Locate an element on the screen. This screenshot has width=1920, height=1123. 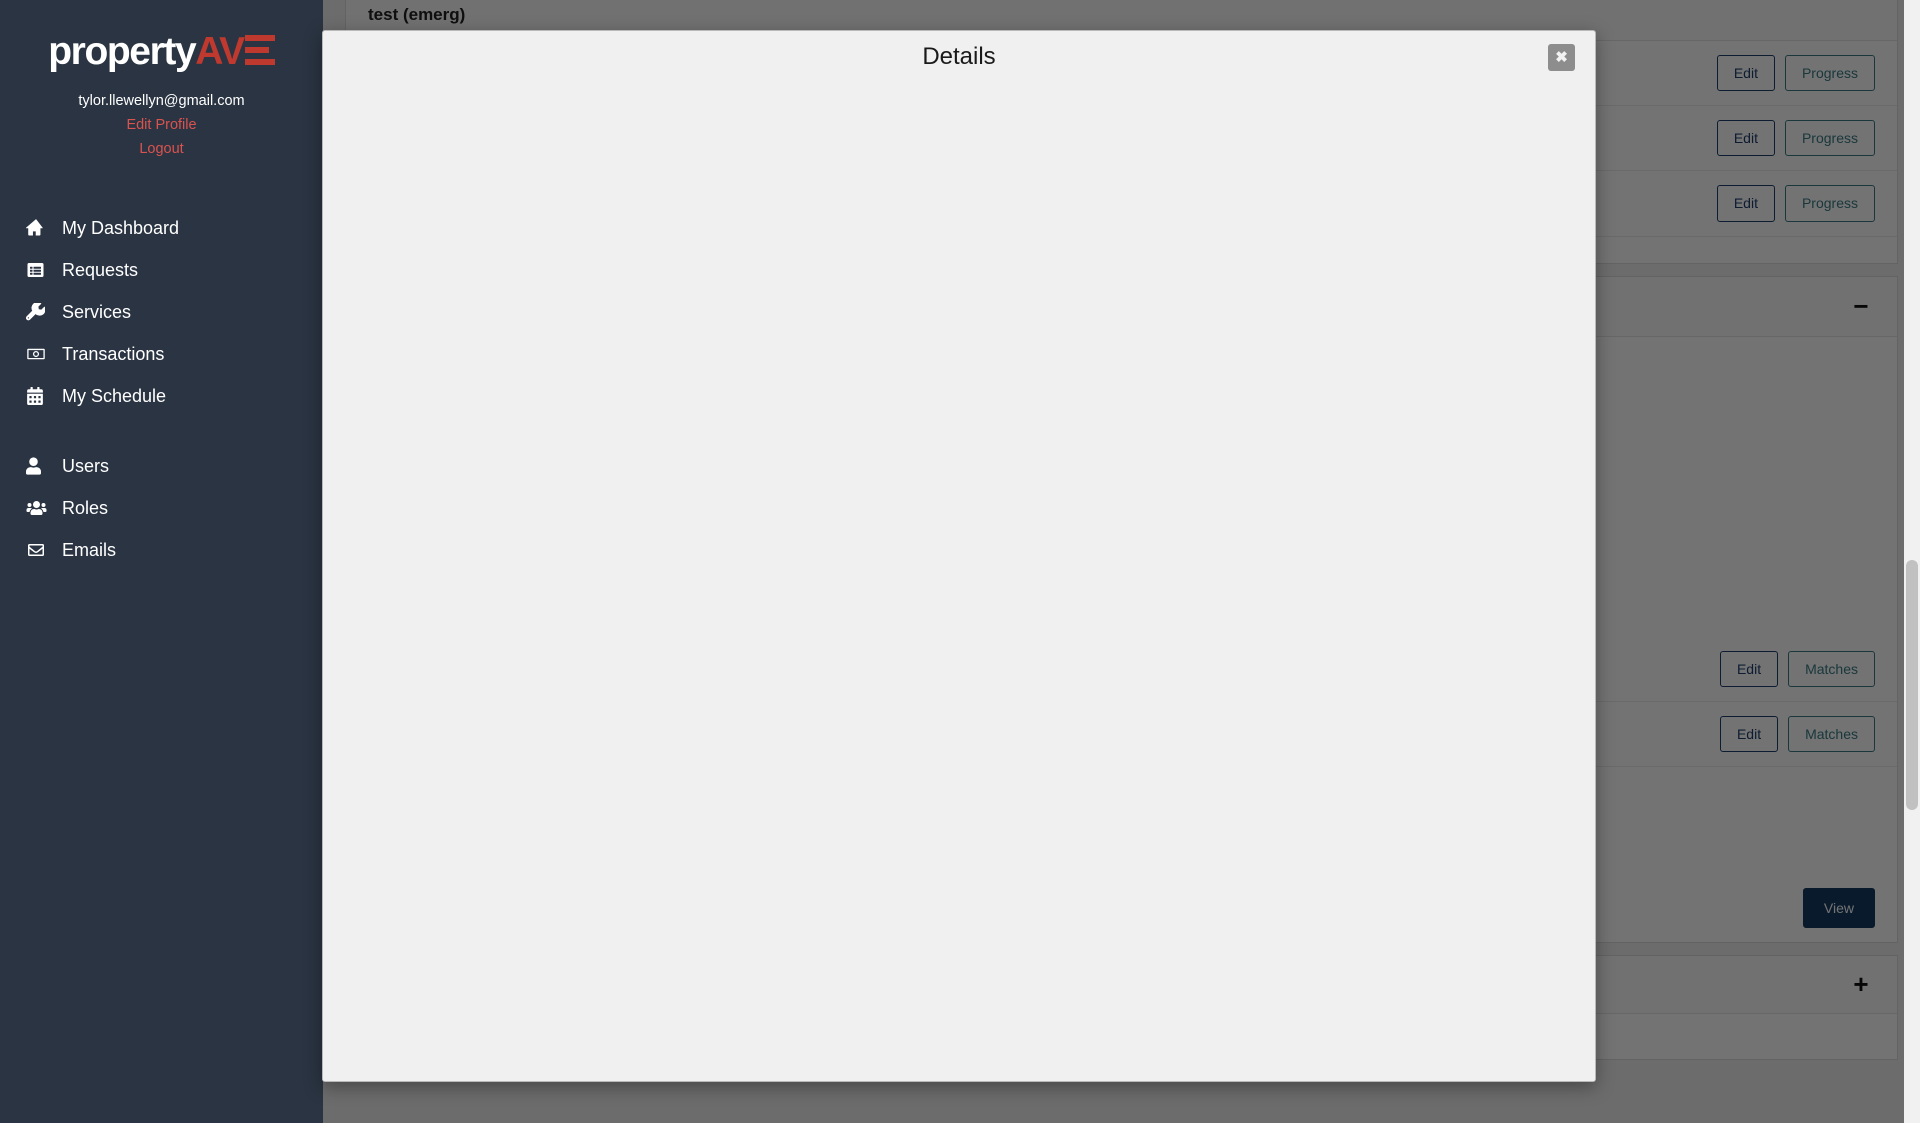
user-email: tylor.llewellyn@gmail.com is located at coordinates (161, 101).